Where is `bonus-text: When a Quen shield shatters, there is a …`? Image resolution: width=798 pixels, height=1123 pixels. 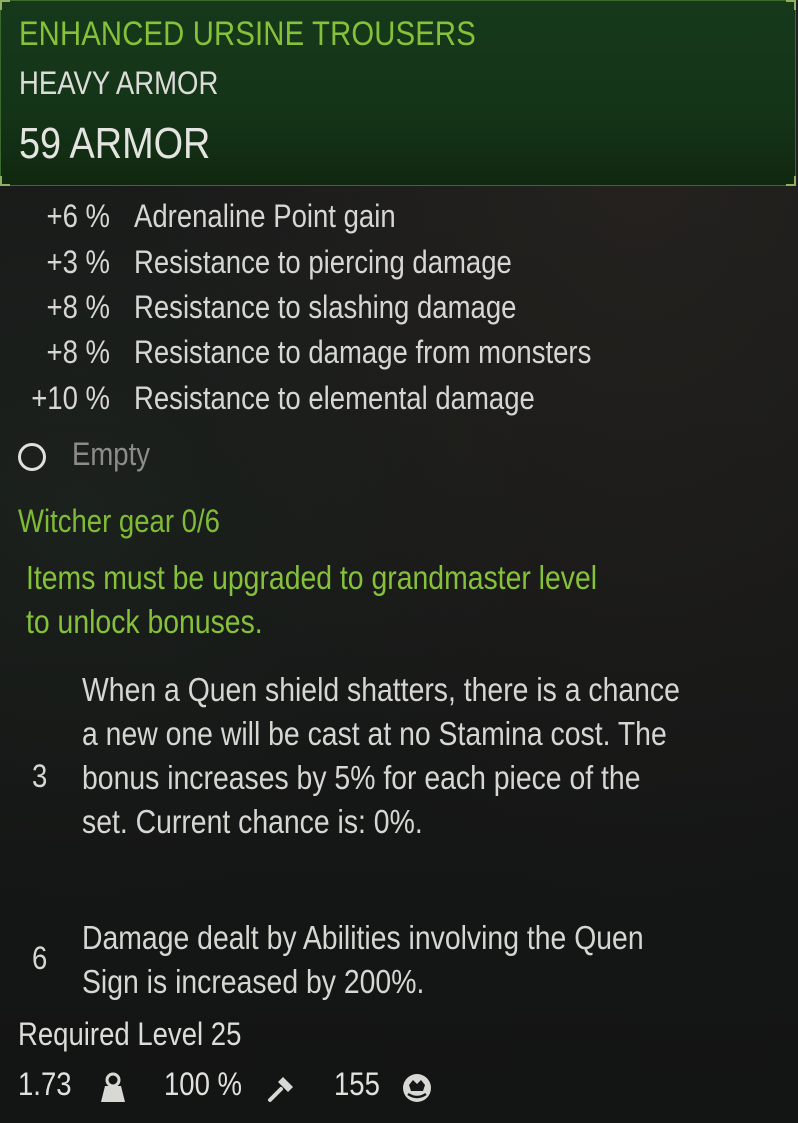
bonus-text: When a Quen shield shatters, there is a … is located at coordinates (381, 755).